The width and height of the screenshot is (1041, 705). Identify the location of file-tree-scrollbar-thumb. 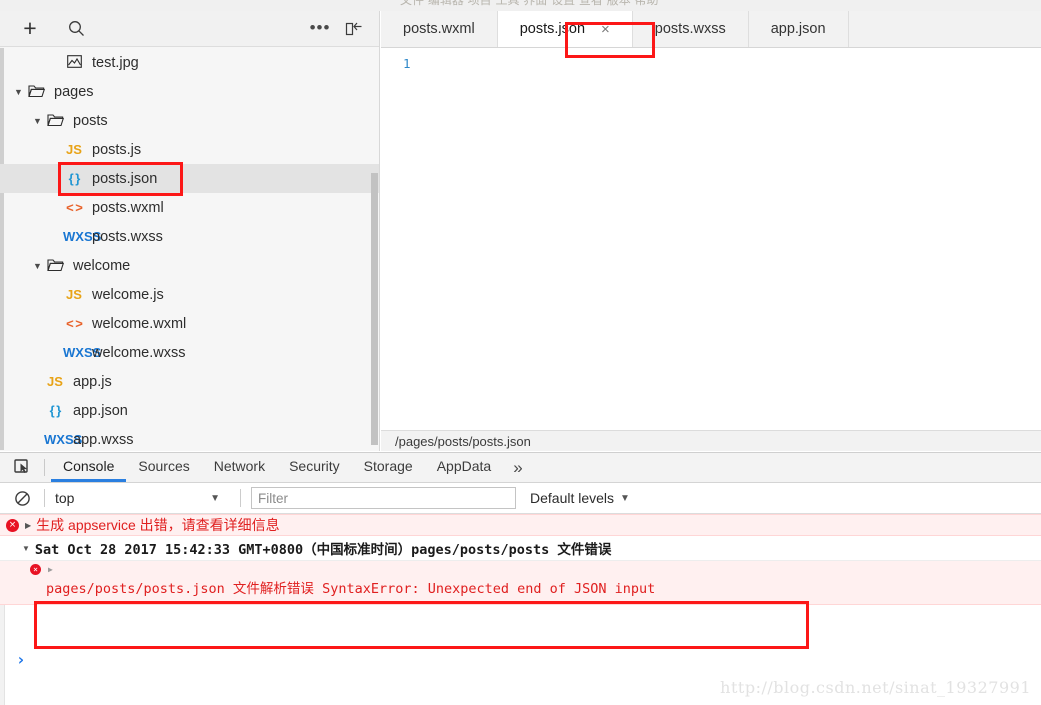
(374, 309).